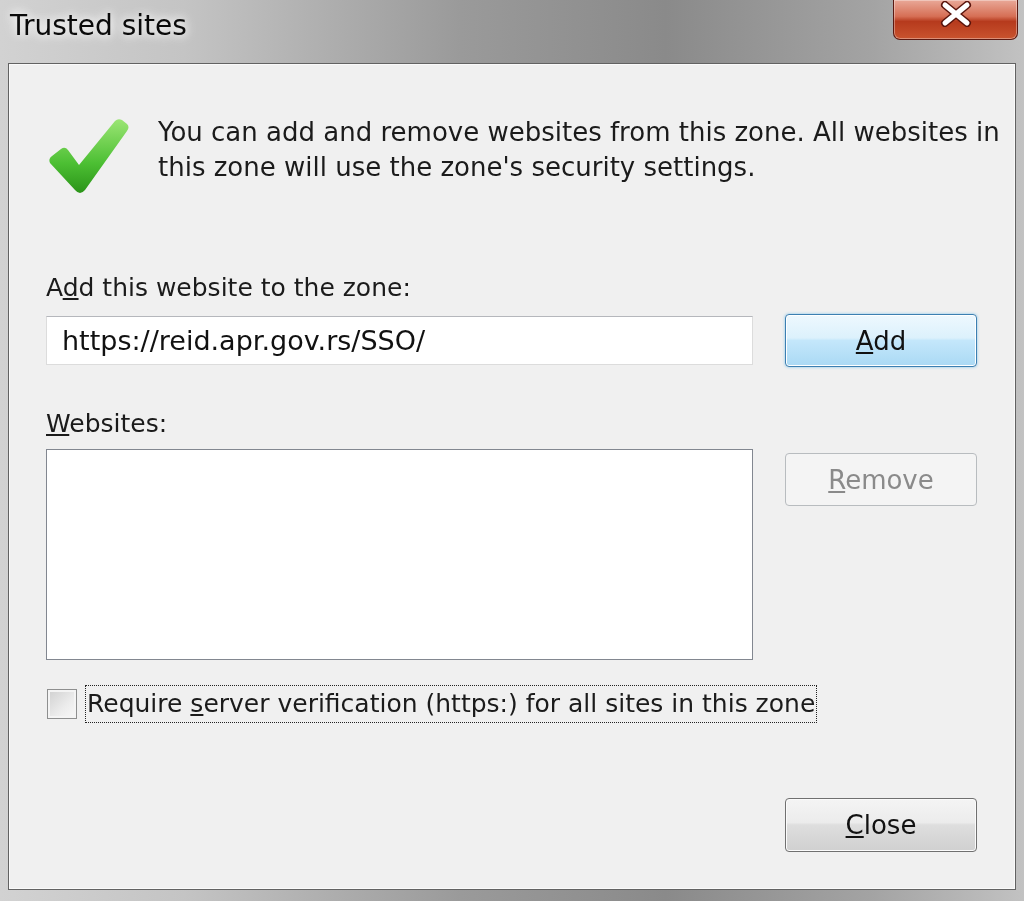 The image size is (1024, 901). Describe the element at coordinates (62, 704) in the screenshot. I see `checkbox` at that location.